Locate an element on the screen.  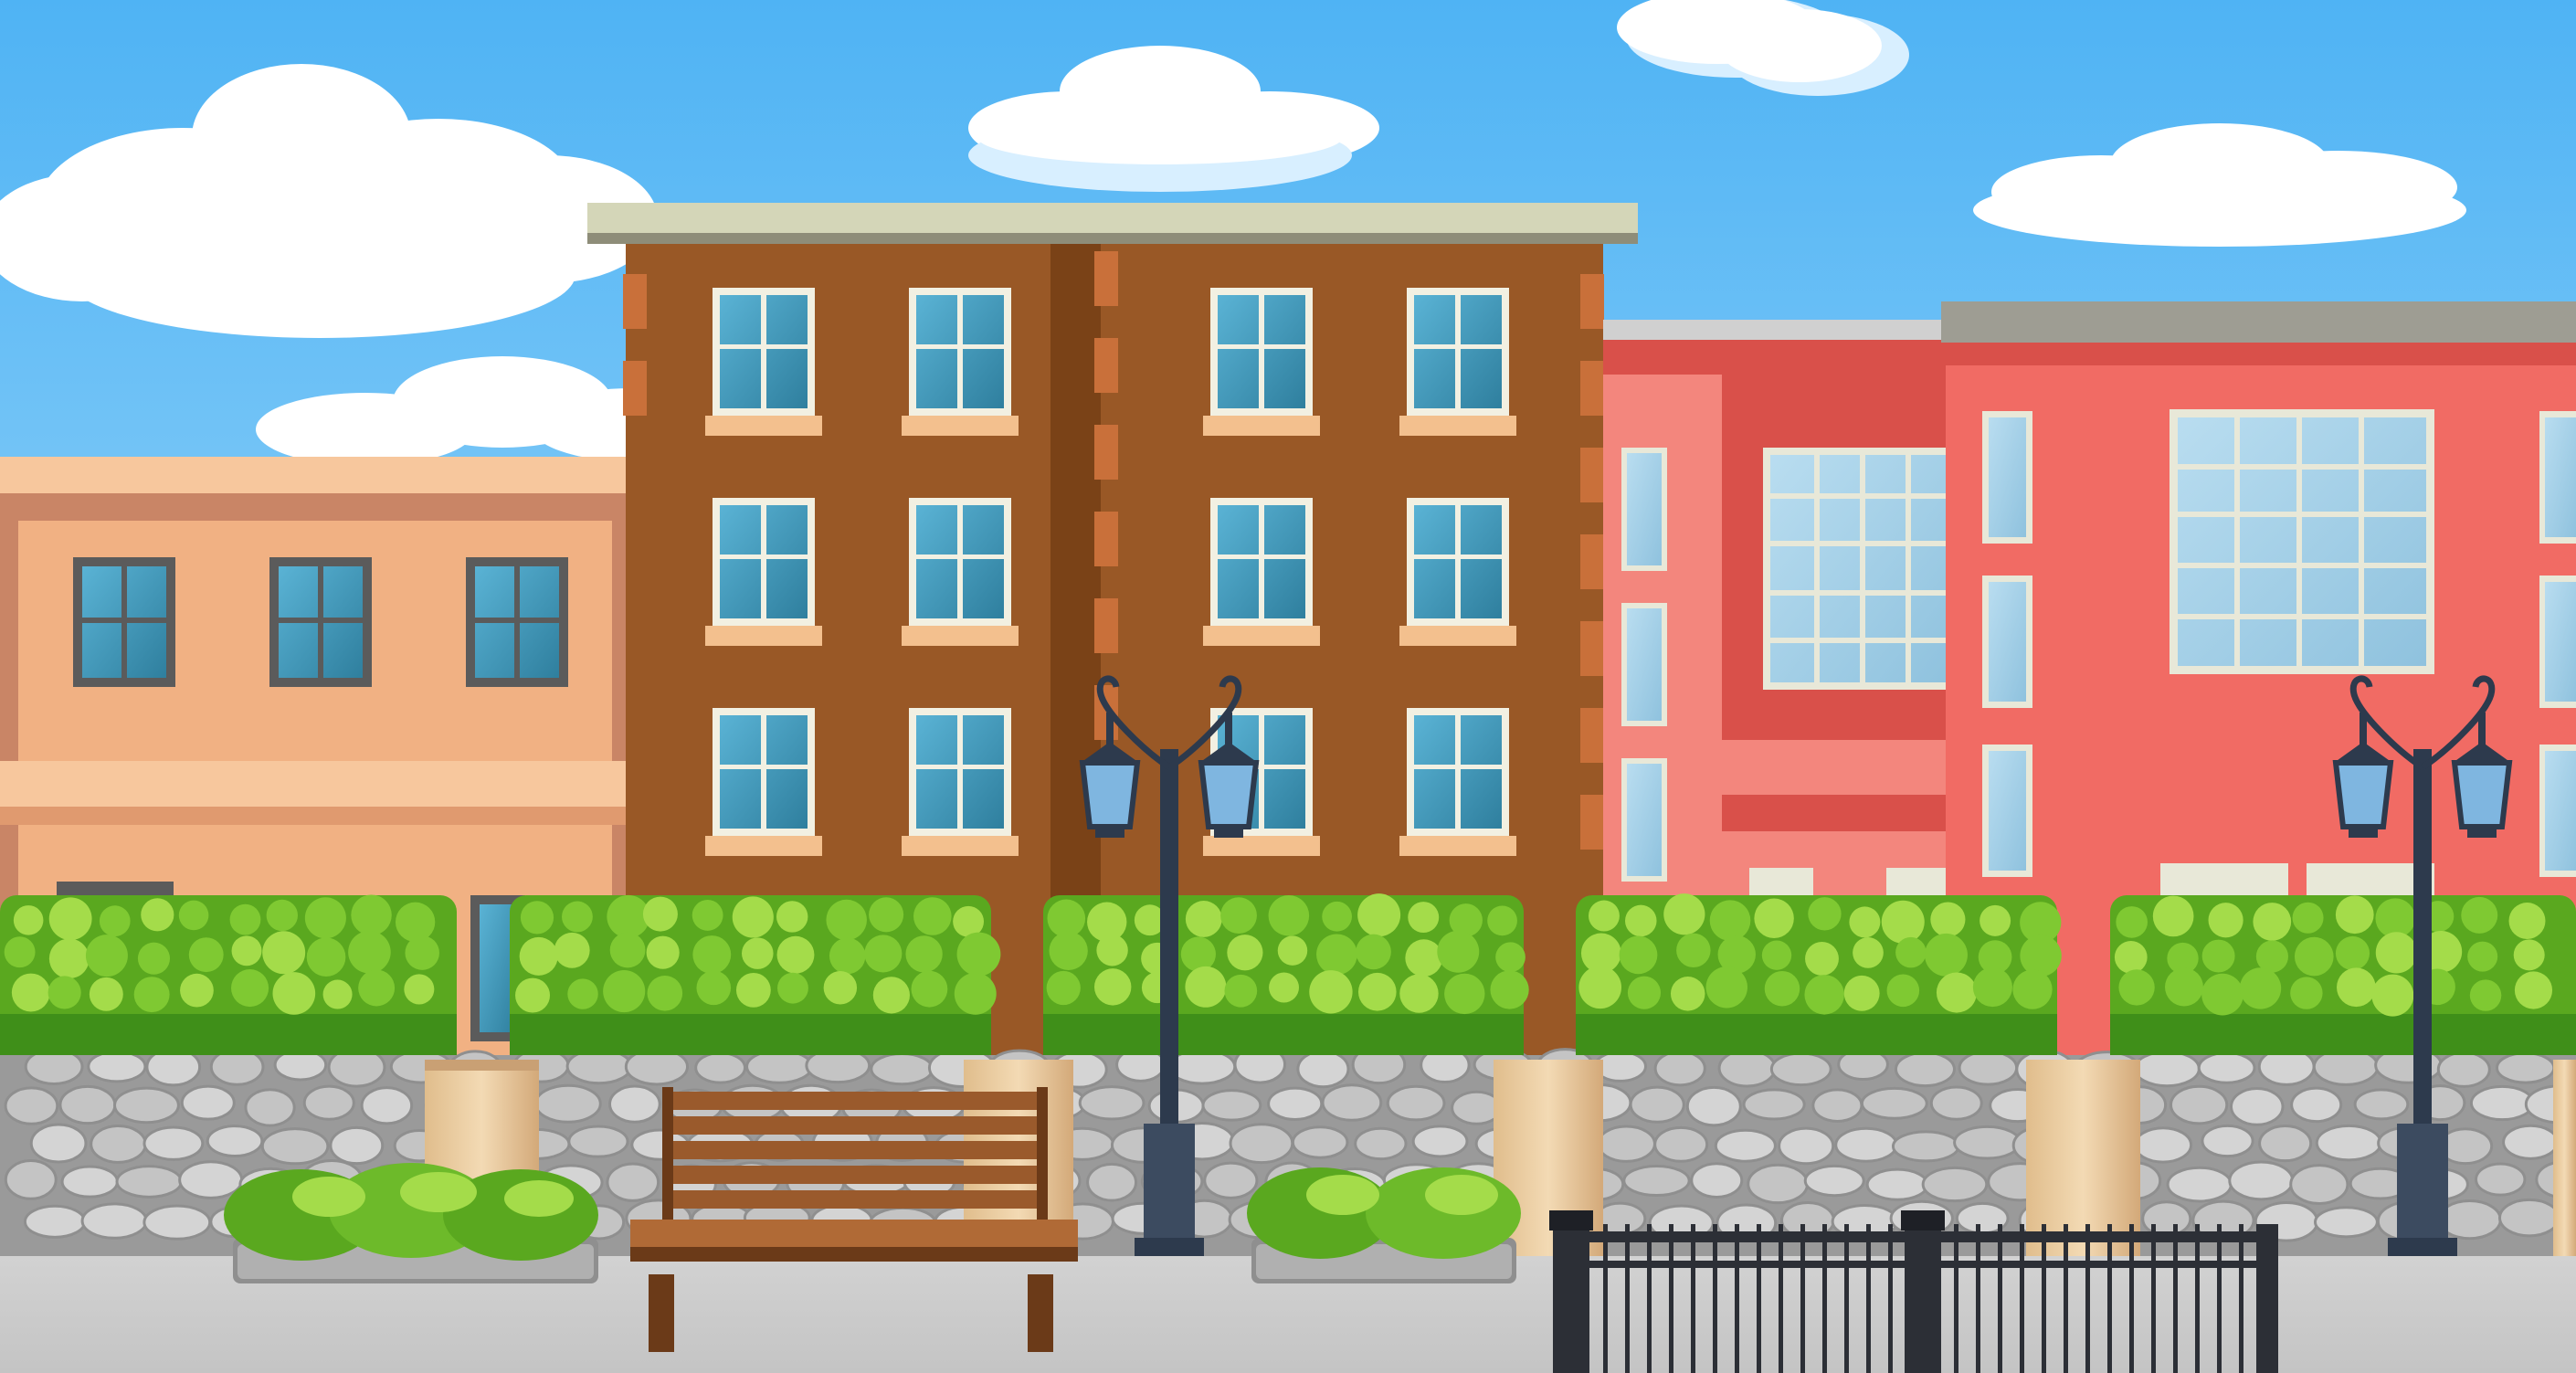
hedges is located at coordinates (1288, 974).